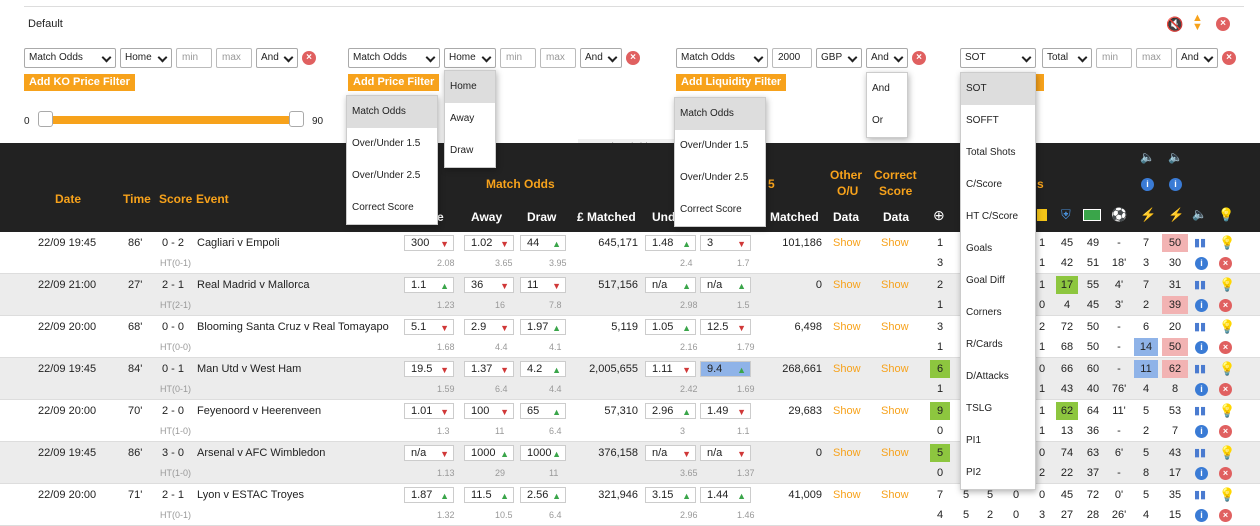 This screenshot has height=526, width=1260. I want to click on over-odds: 1.44 ▲, so click(725, 495).